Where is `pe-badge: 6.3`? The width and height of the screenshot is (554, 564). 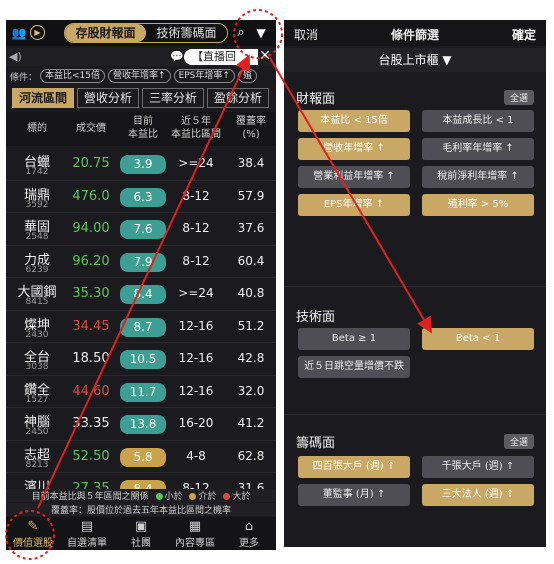 pe-badge: 6.3 is located at coordinates (143, 197).